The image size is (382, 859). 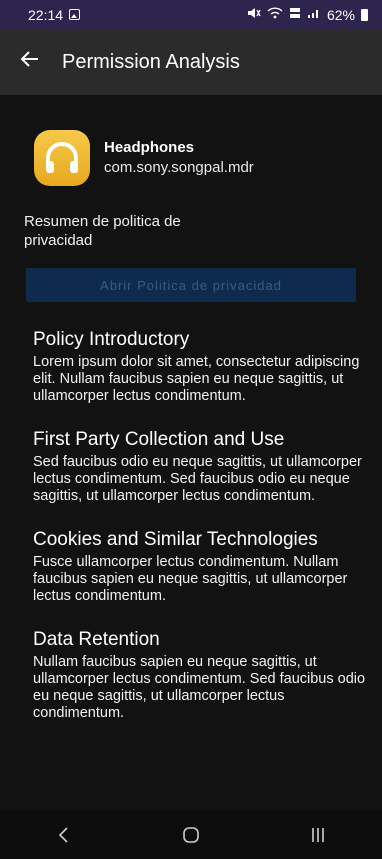 I want to click on app-name-block: Headphones com.sony.songpal.mdr, so click(x=179, y=158).